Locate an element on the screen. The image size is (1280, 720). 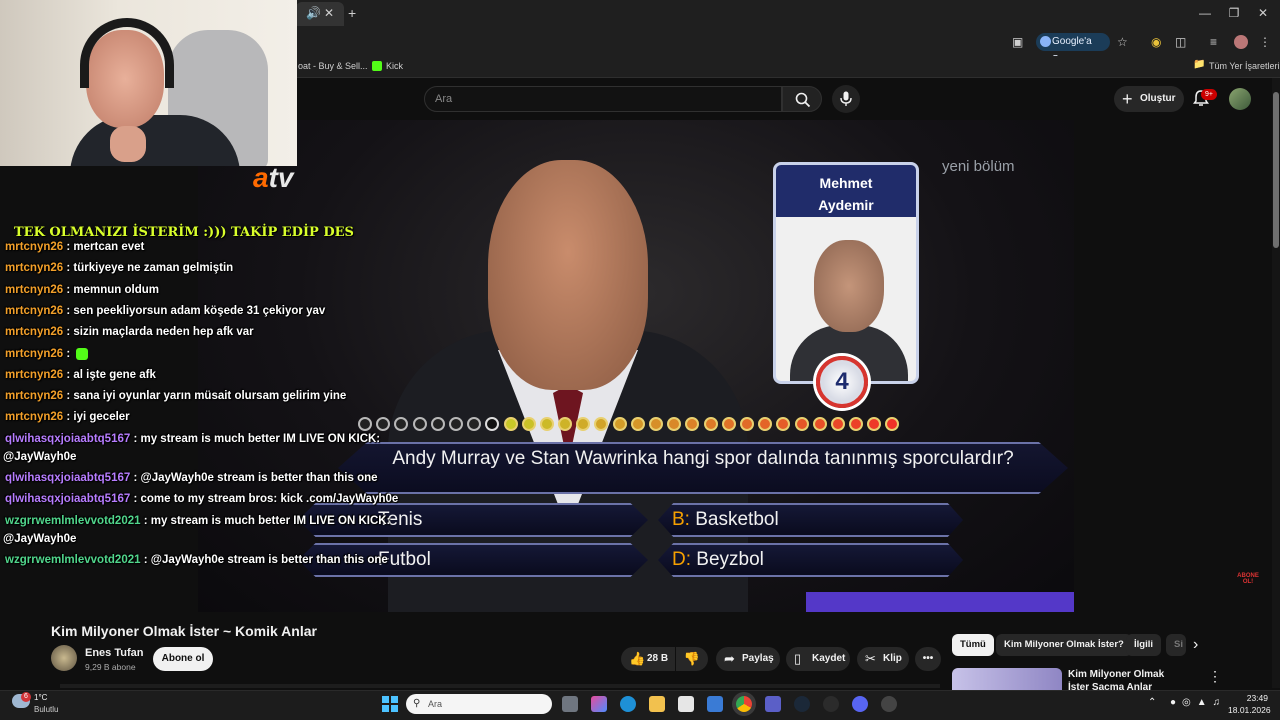
chat-message: mrtcnyn26 : is located at coordinates (47, 353).